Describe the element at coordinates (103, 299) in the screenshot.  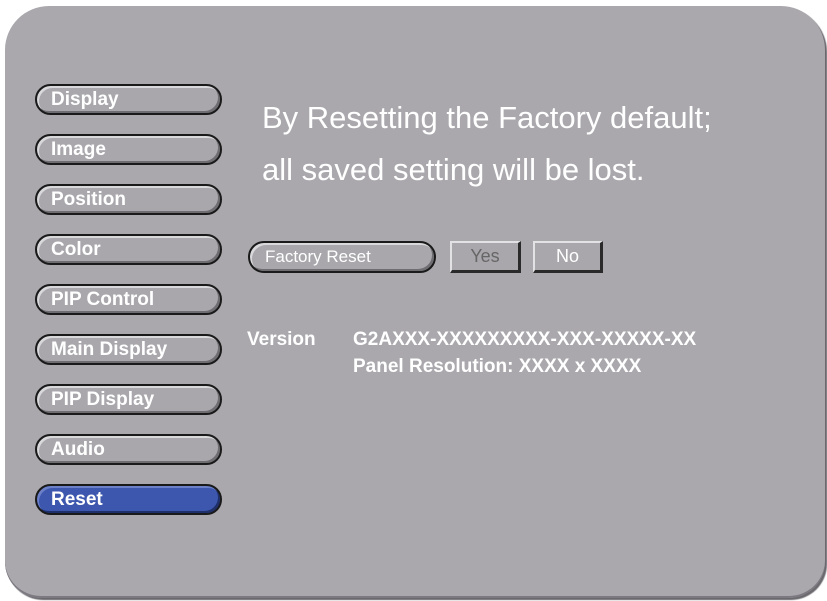
I see `sidebar-item-label: PIP Control` at that location.